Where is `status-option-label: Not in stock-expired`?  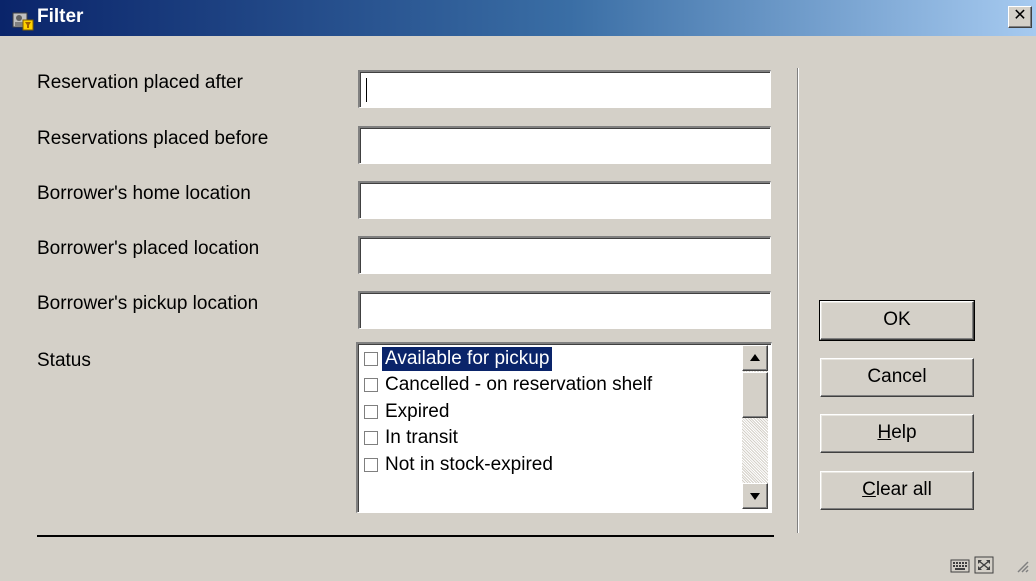 status-option-label: Not in stock-expired is located at coordinates (469, 464).